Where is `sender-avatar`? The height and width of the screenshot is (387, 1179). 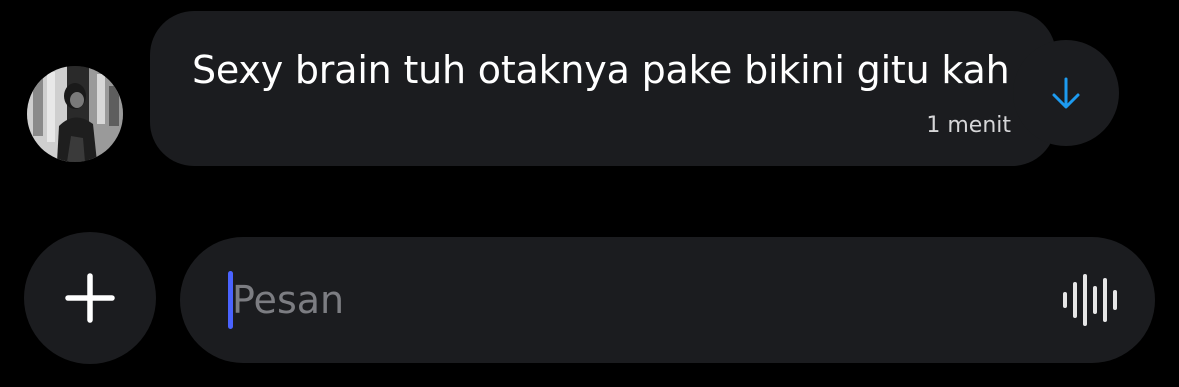 sender-avatar is located at coordinates (75, 114).